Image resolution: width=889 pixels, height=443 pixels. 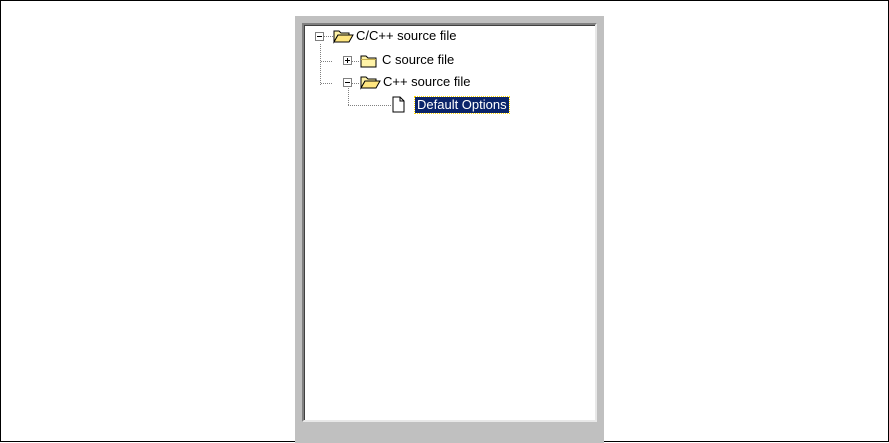 What do you see at coordinates (418, 60) in the screenshot?
I see `tree-node-label: C source file` at bounding box center [418, 60].